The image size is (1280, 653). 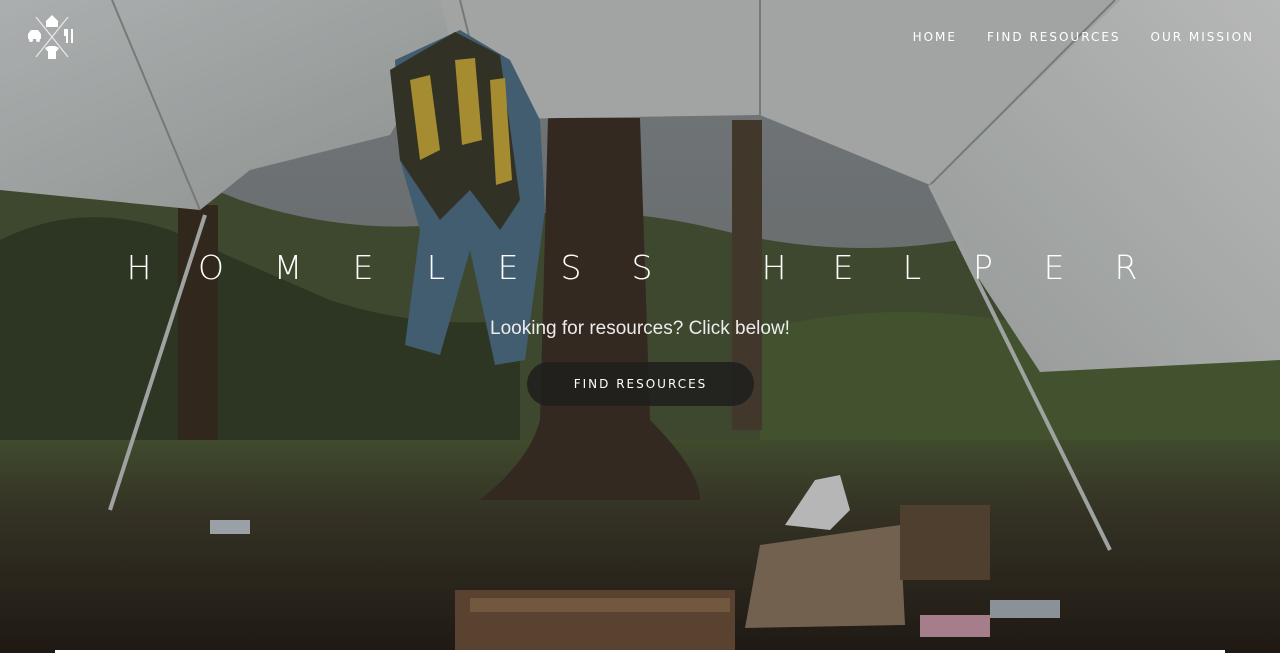 I want to click on homeless-helper-logo-icon, so click(x=50, y=37).